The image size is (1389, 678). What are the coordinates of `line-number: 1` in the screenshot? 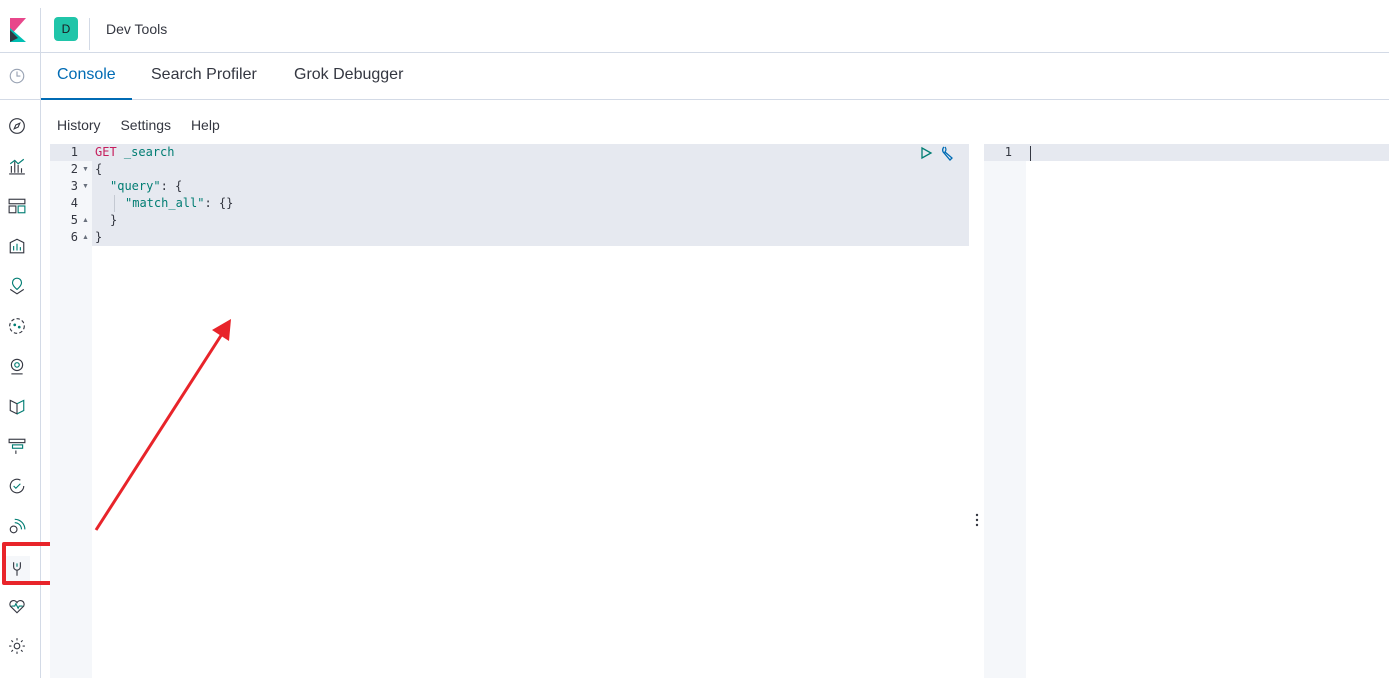 It's located at (1008, 152).